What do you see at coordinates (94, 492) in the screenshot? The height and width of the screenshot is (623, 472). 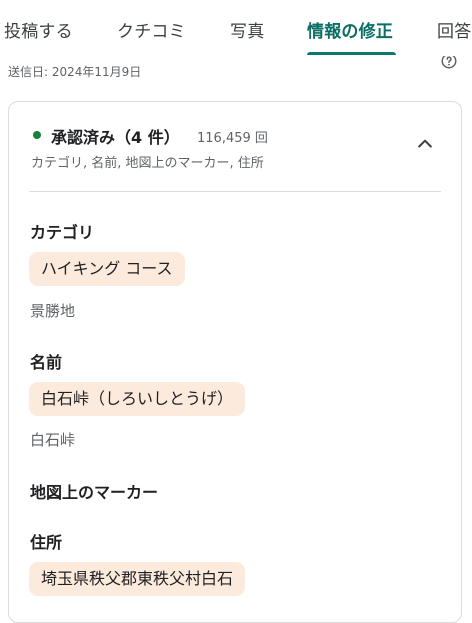 I see `field-label-map-marker: 地図上のマーカー` at bounding box center [94, 492].